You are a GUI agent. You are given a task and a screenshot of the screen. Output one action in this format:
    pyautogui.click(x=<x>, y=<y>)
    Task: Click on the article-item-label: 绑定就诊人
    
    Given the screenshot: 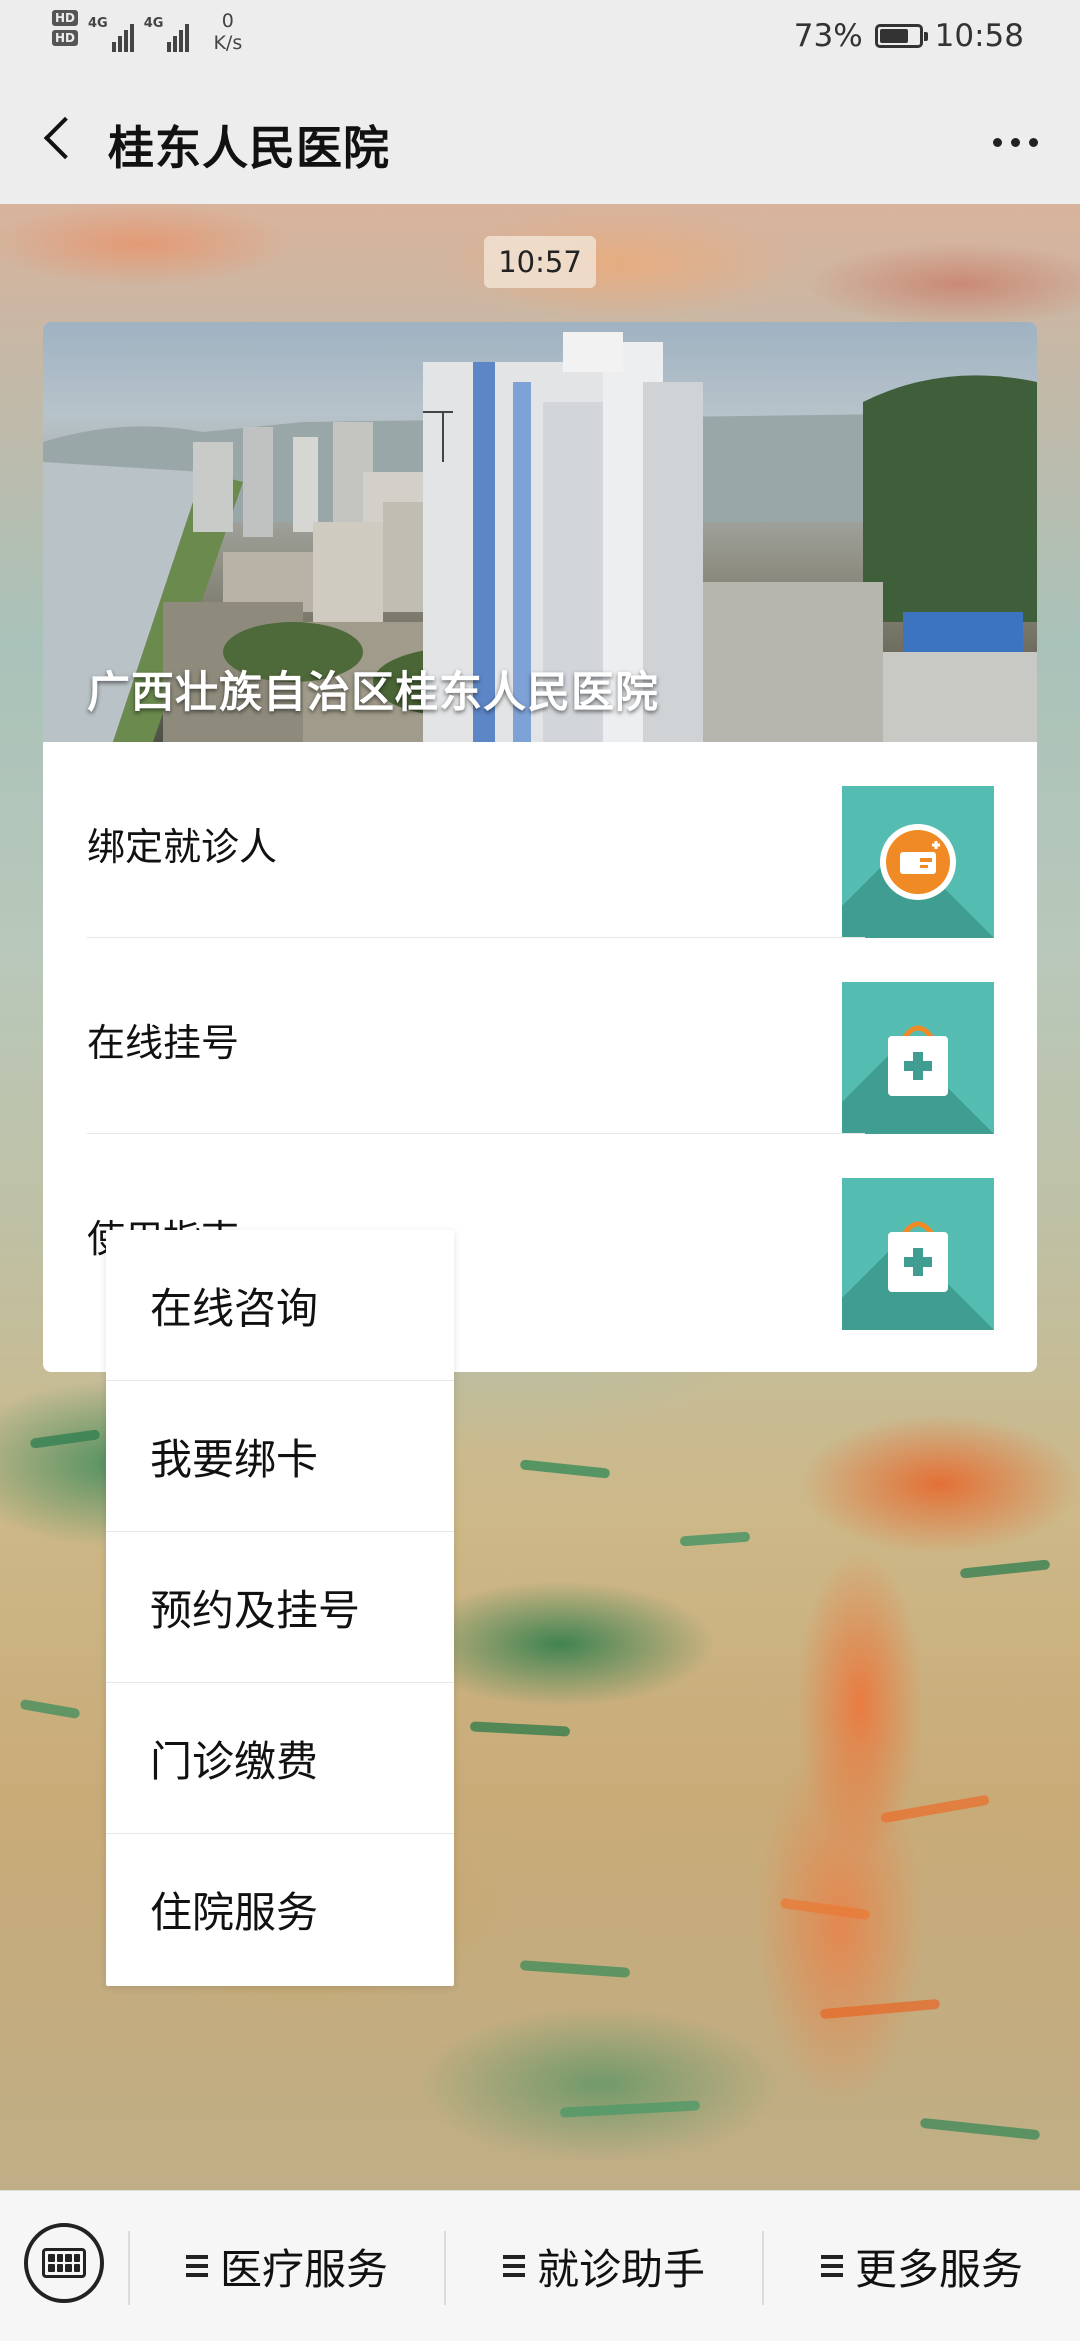 What is the action you would take?
    pyautogui.click(x=182, y=847)
    